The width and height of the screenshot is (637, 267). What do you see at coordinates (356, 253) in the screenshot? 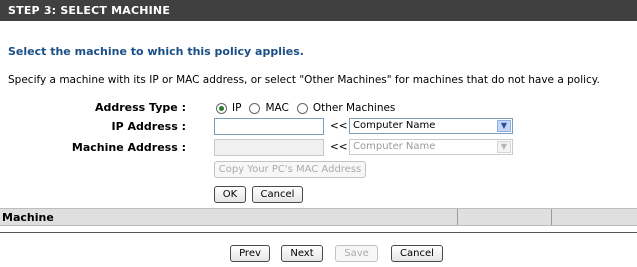
I see `save-button: Save` at bounding box center [356, 253].